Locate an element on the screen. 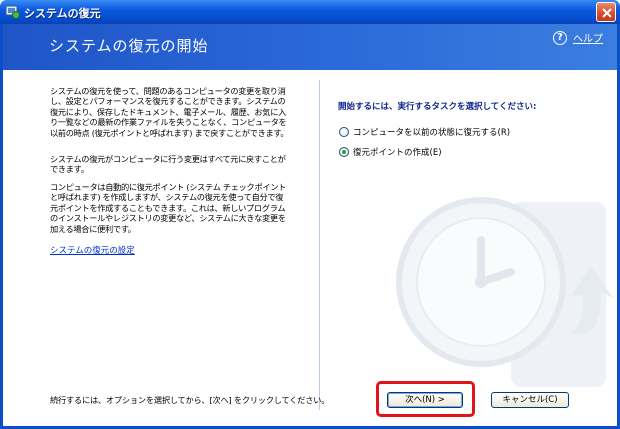  wizard-header: システムの復元の開始 ? ヘルプ is located at coordinates (310, 47).